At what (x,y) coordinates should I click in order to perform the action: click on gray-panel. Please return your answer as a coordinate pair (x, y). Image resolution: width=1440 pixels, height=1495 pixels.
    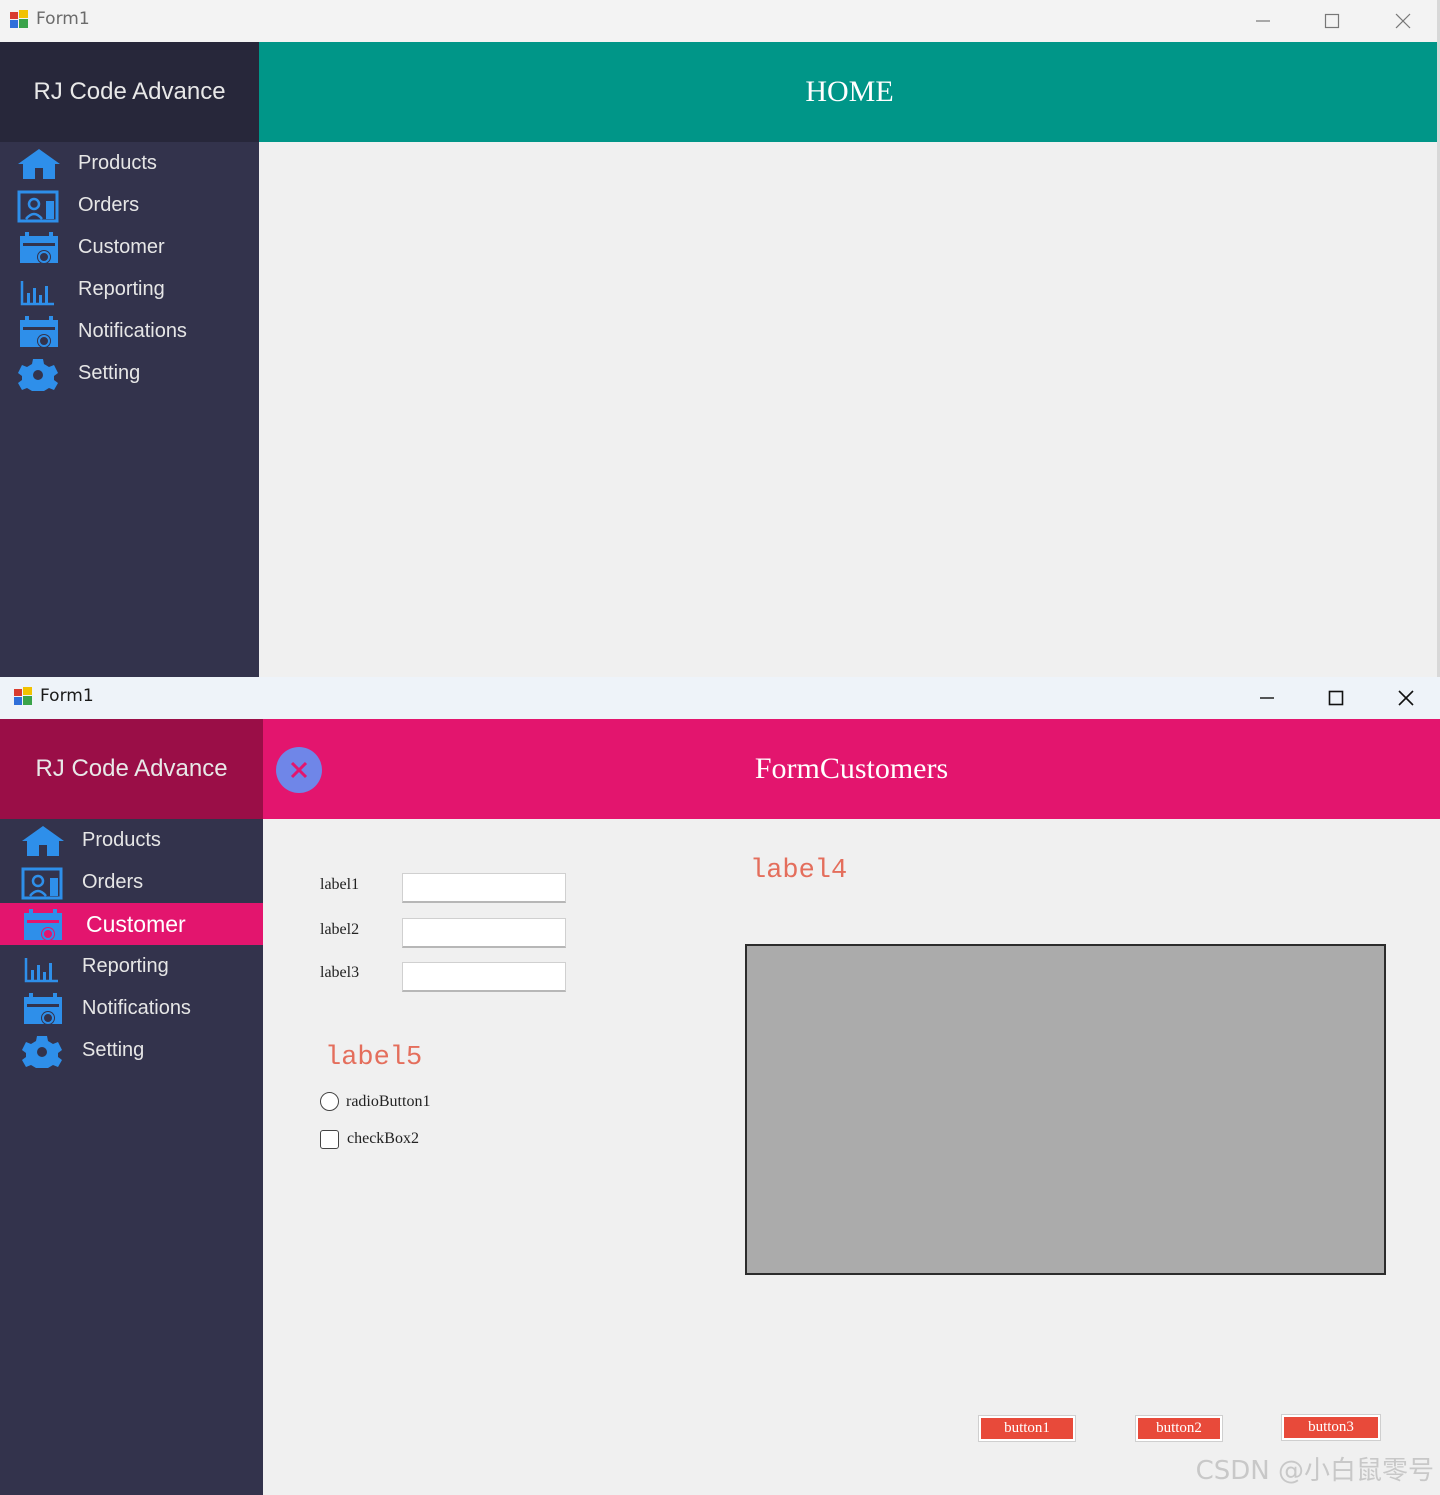
    Looking at the image, I should click on (1065, 1109).